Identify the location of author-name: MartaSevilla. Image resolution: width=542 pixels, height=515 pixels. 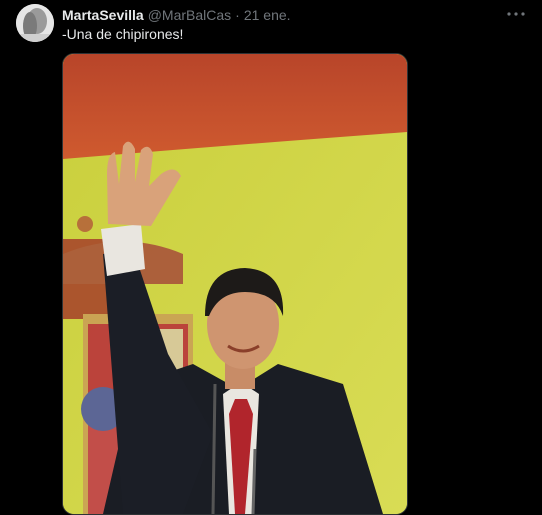
(103, 15).